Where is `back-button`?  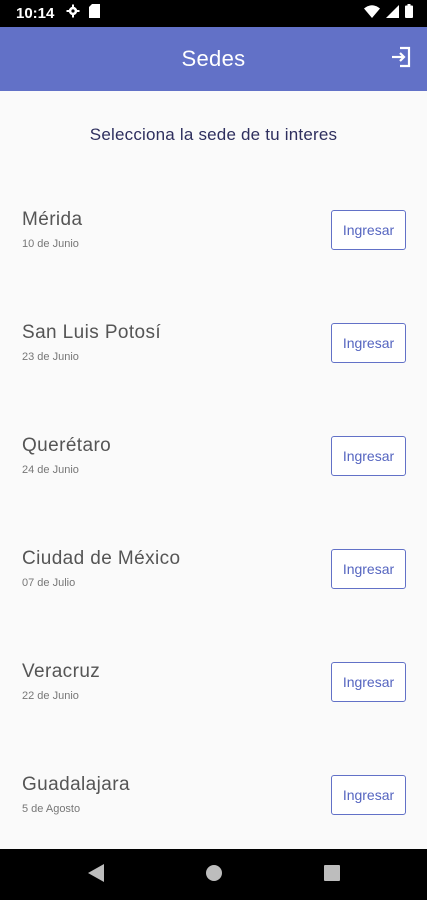
back-button is located at coordinates (96, 875).